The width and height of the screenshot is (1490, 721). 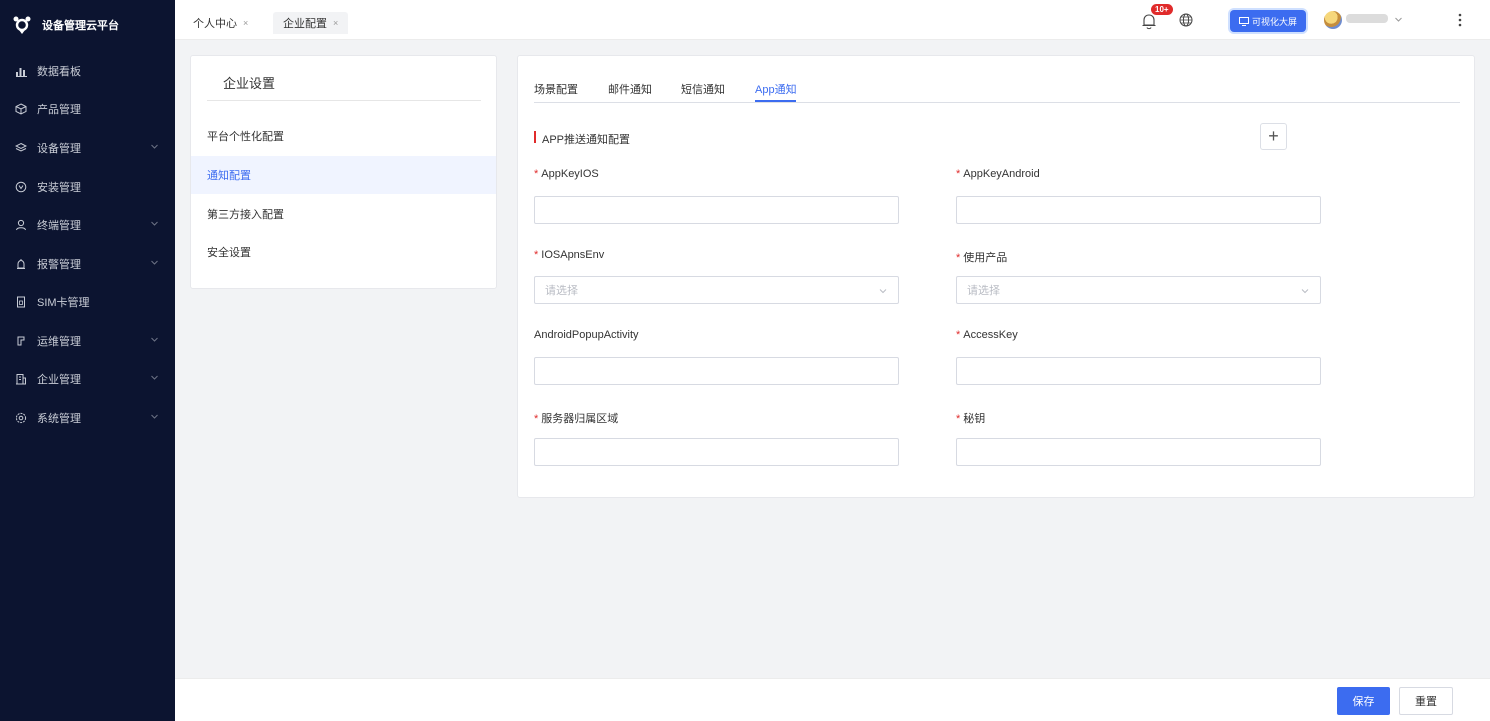 What do you see at coordinates (569, 255) in the screenshot?
I see `ios-apns-env-label: * IOSApnsEnv` at bounding box center [569, 255].